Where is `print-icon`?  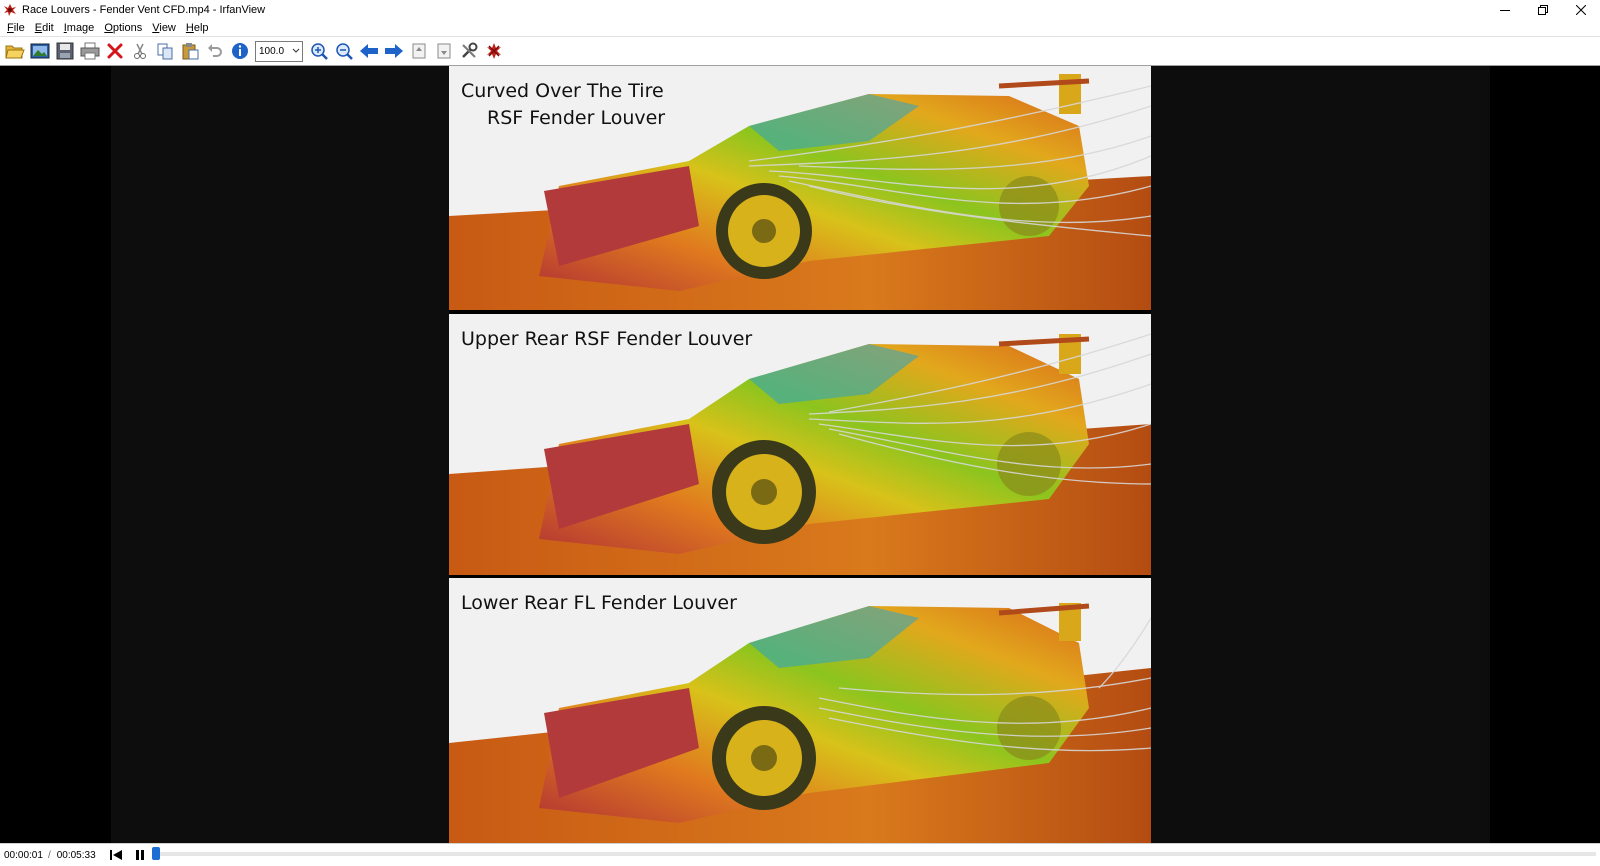 print-icon is located at coordinates (89, 51).